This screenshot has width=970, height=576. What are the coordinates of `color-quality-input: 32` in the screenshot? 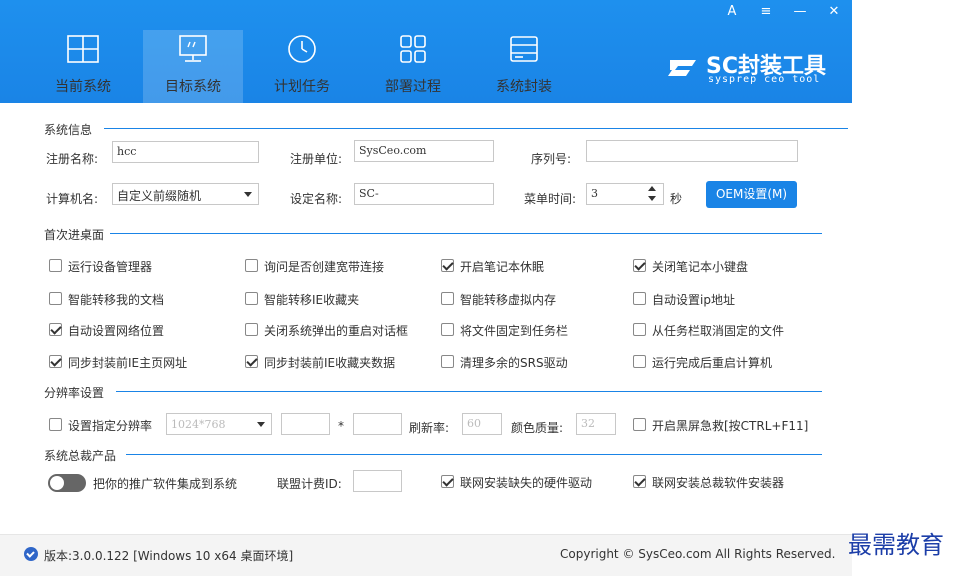 It's located at (596, 424).